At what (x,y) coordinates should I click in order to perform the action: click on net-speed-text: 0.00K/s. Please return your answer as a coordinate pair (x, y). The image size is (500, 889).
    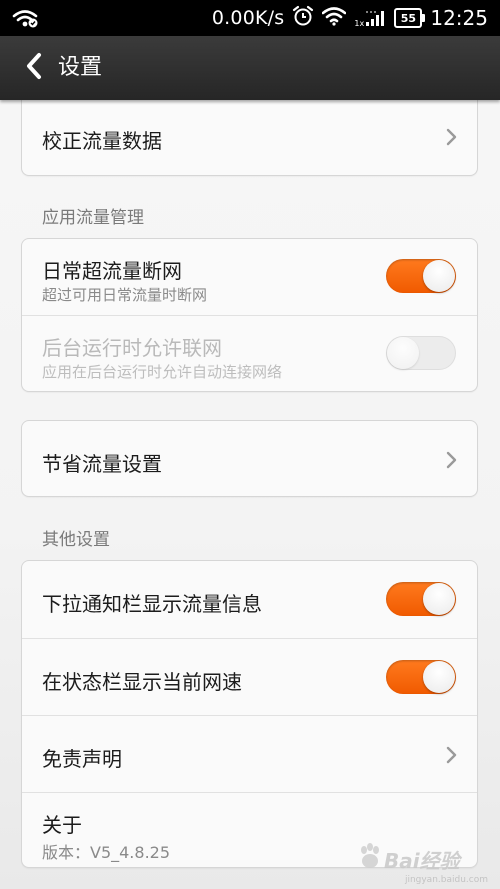
    Looking at the image, I should click on (248, 18).